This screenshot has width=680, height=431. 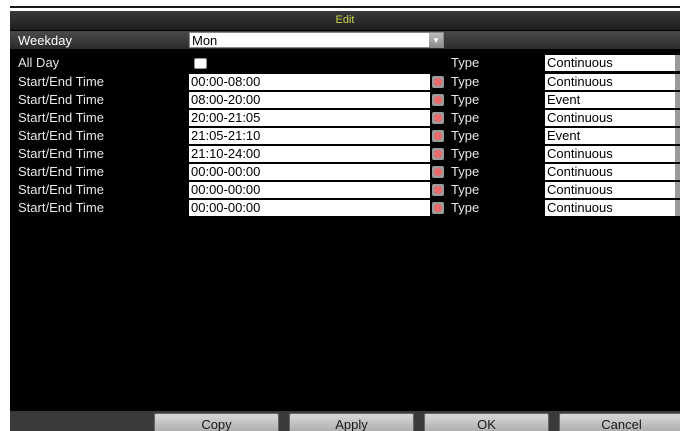 What do you see at coordinates (345, 7) in the screenshot?
I see `top-divider` at bounding box center [345, 7].